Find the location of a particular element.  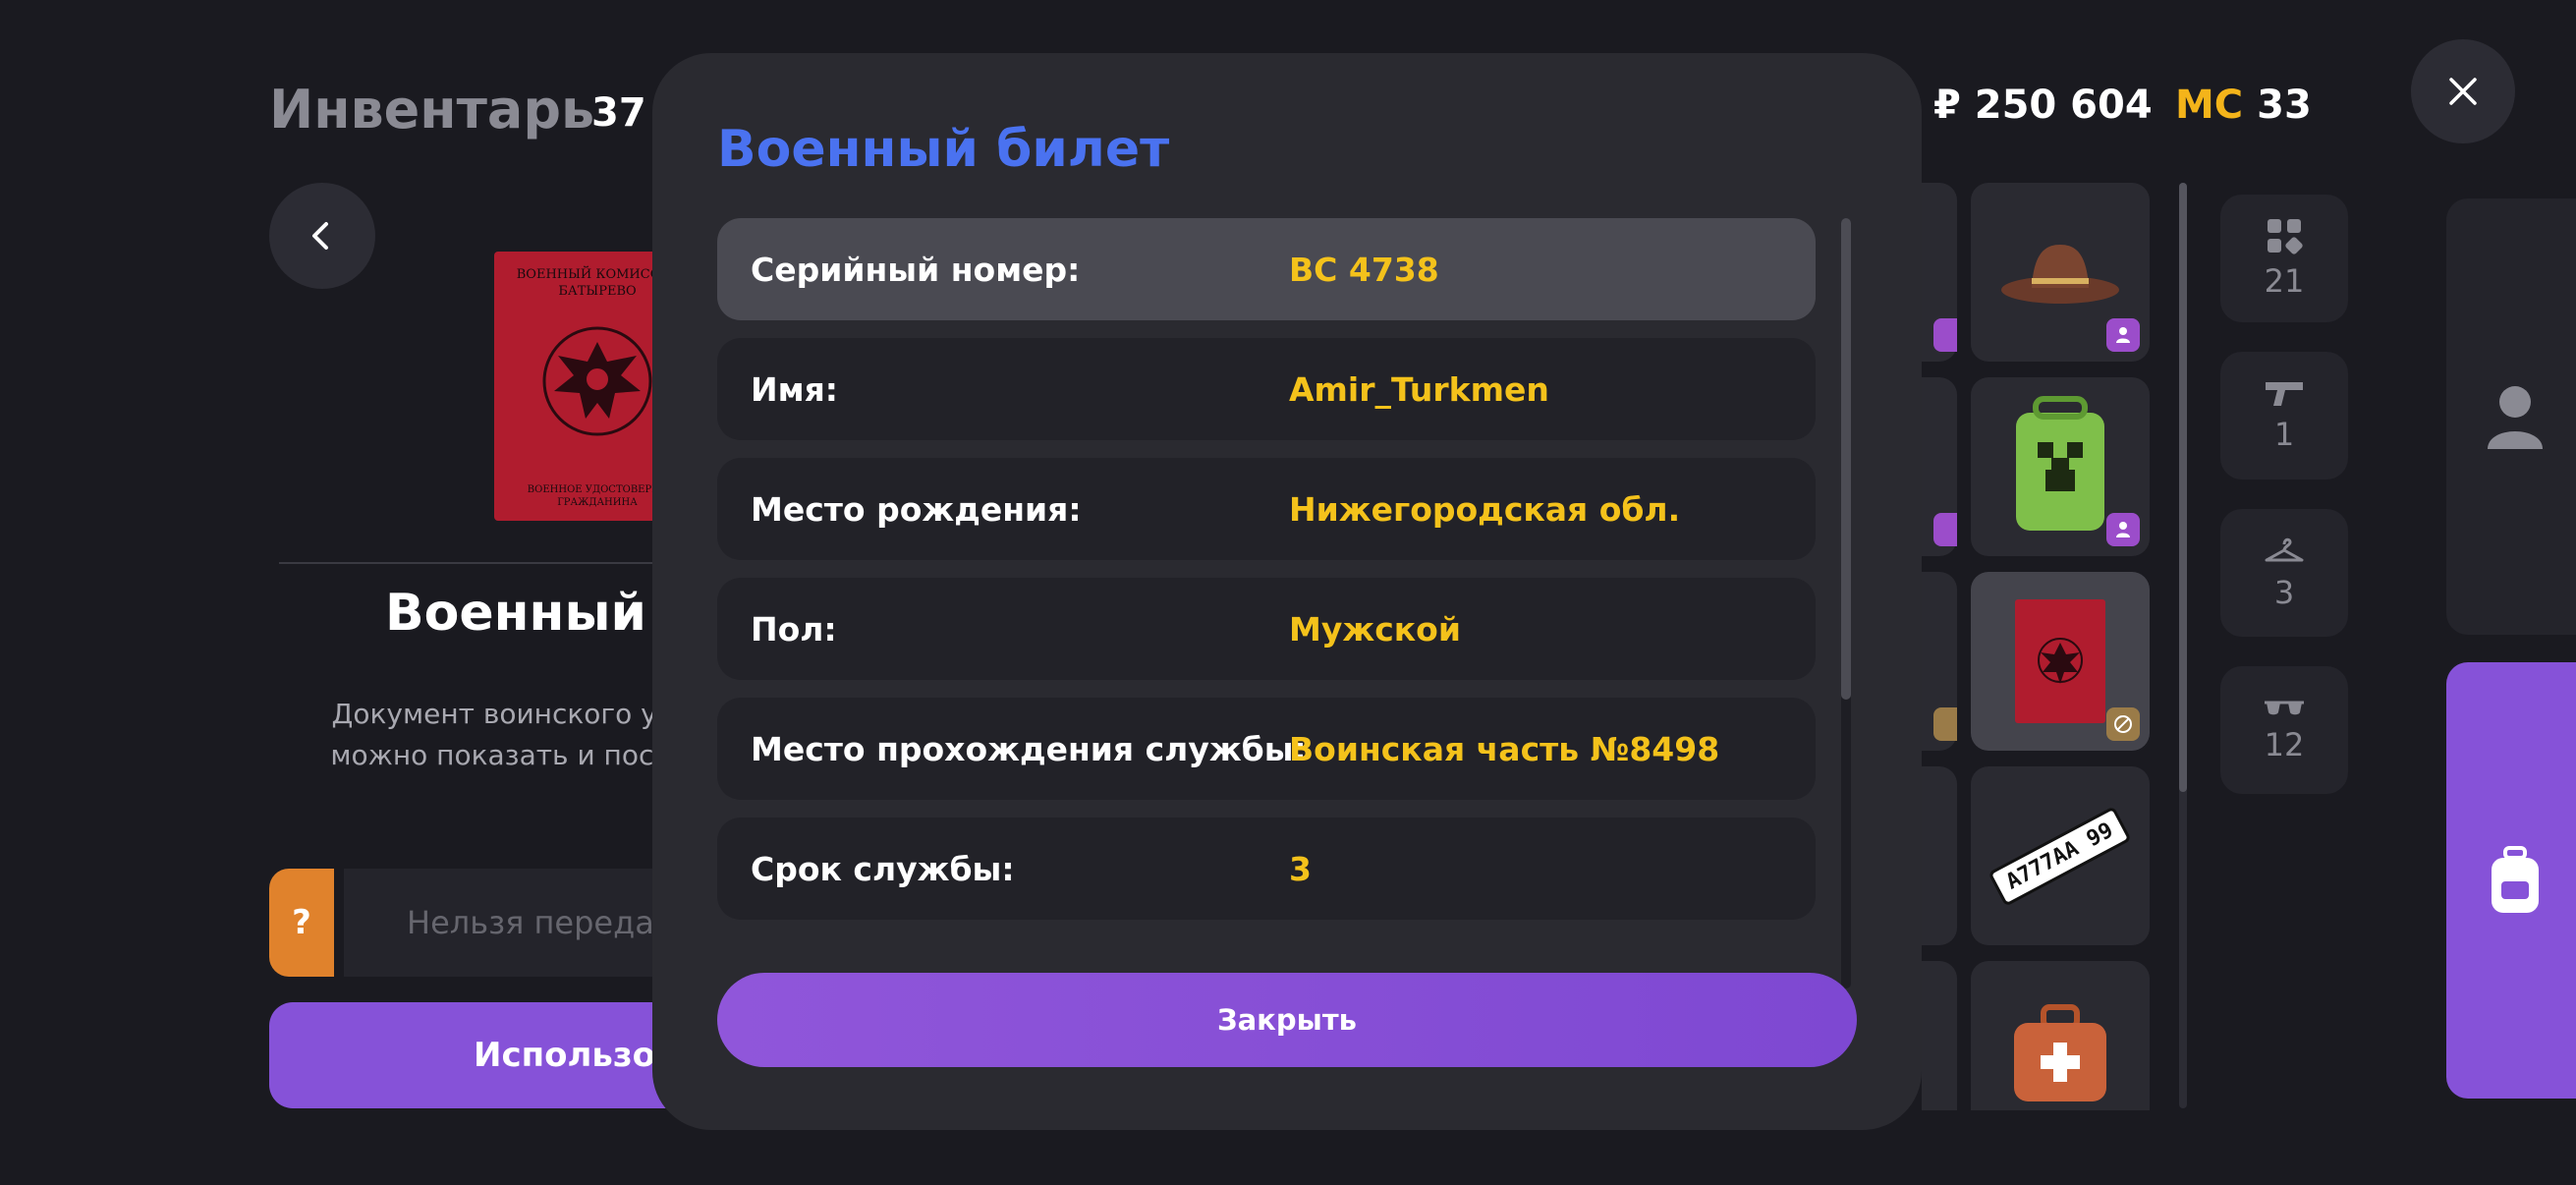

field-row-gender: Пол: Мужской is located at coordinates (1266, 629).